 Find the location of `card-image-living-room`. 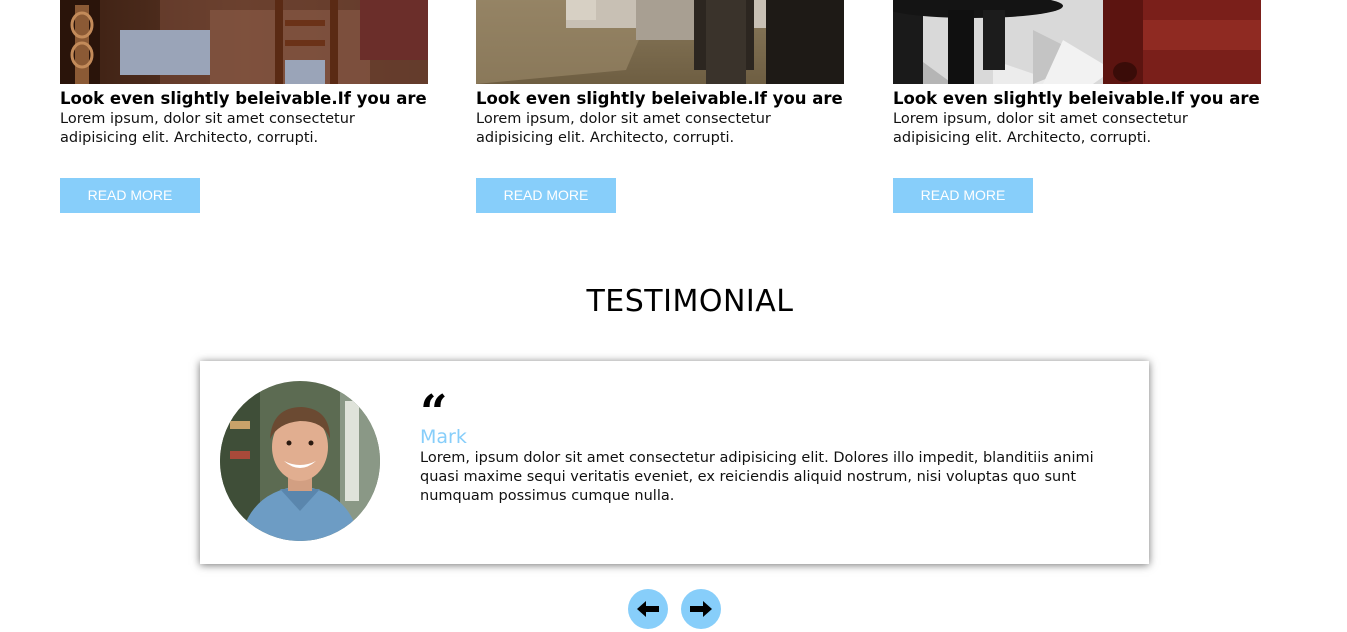

card-image-living-room is located at coordinates (1077, 42).